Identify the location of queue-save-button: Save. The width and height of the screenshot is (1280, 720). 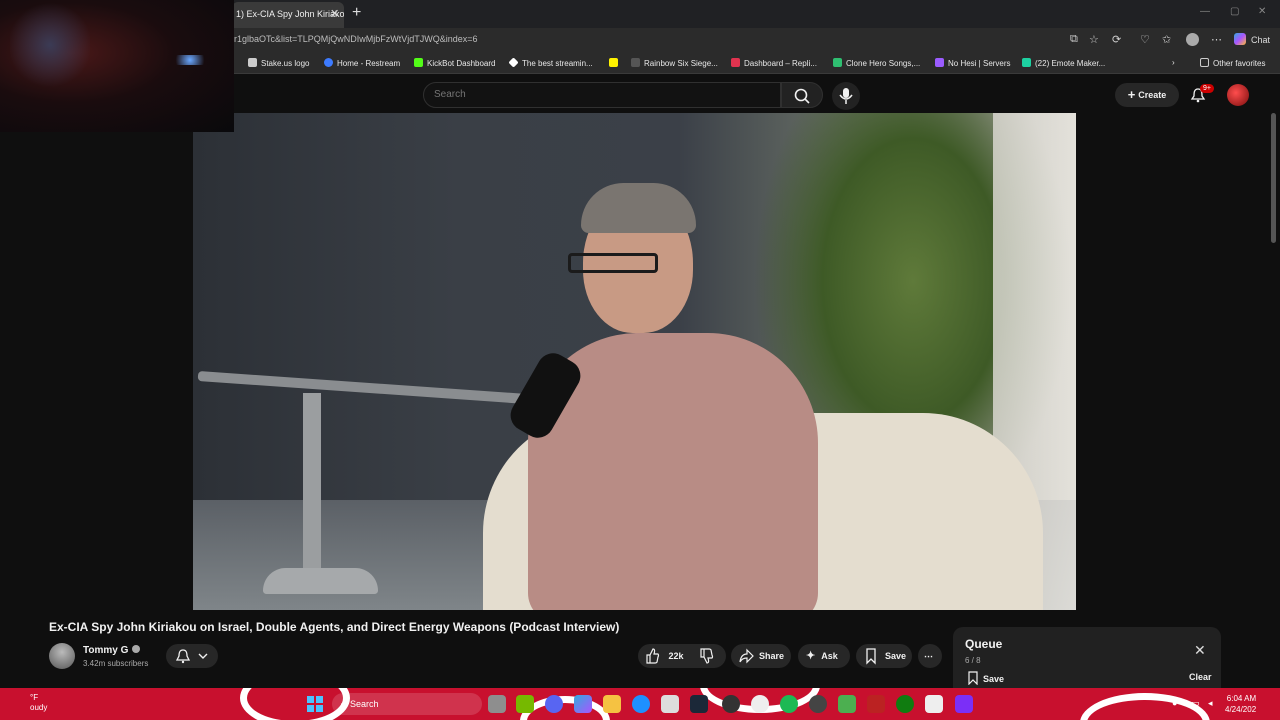
(985, 678).